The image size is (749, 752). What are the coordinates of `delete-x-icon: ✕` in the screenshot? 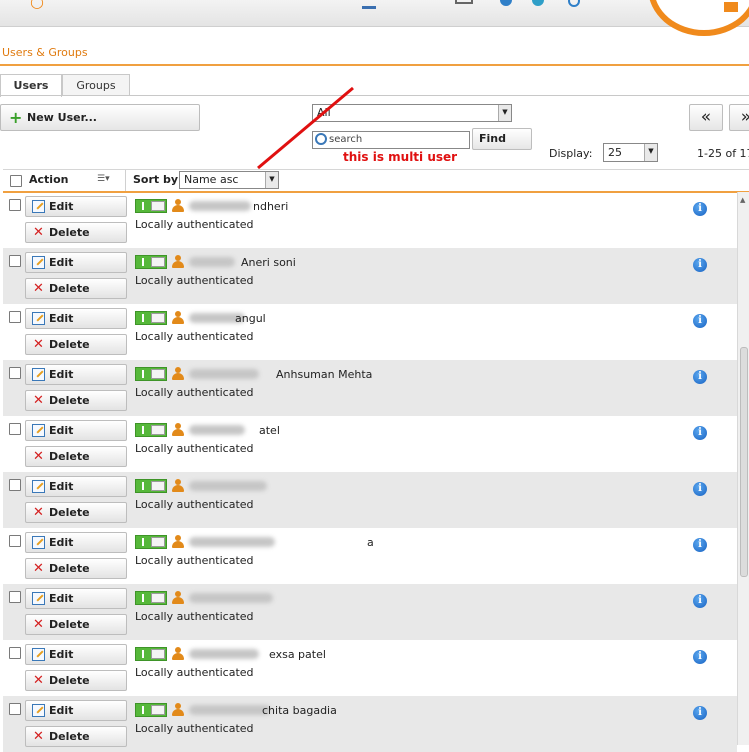 It's located at (38, 624).